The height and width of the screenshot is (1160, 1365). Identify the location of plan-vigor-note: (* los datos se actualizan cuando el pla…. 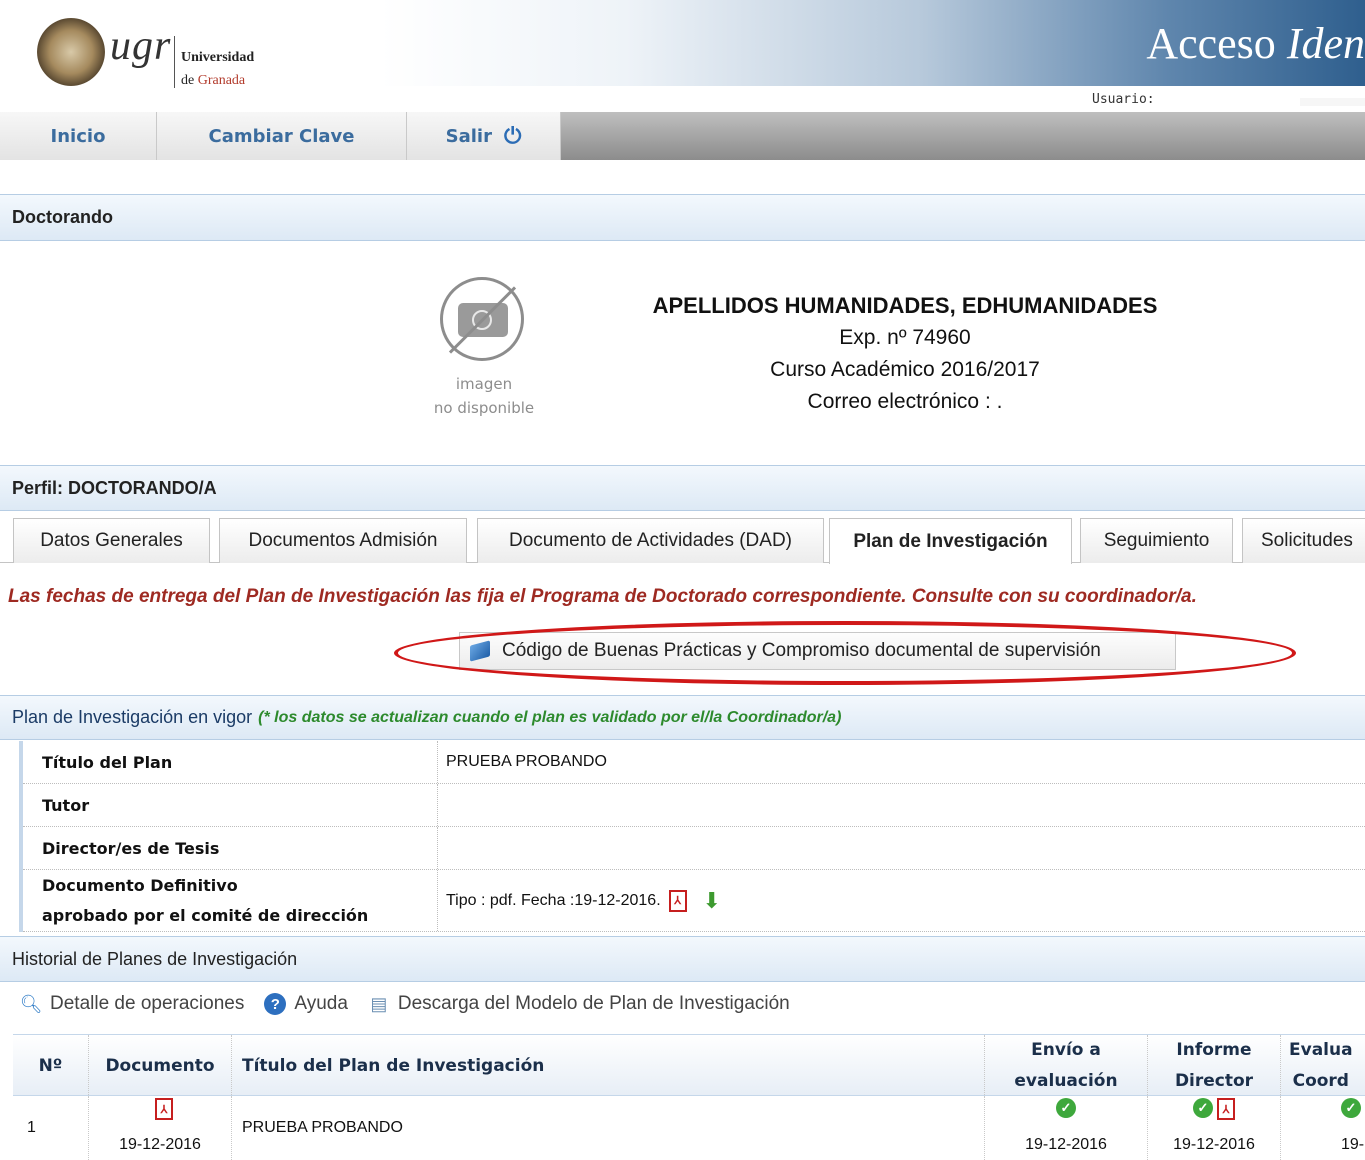
(550, 717).